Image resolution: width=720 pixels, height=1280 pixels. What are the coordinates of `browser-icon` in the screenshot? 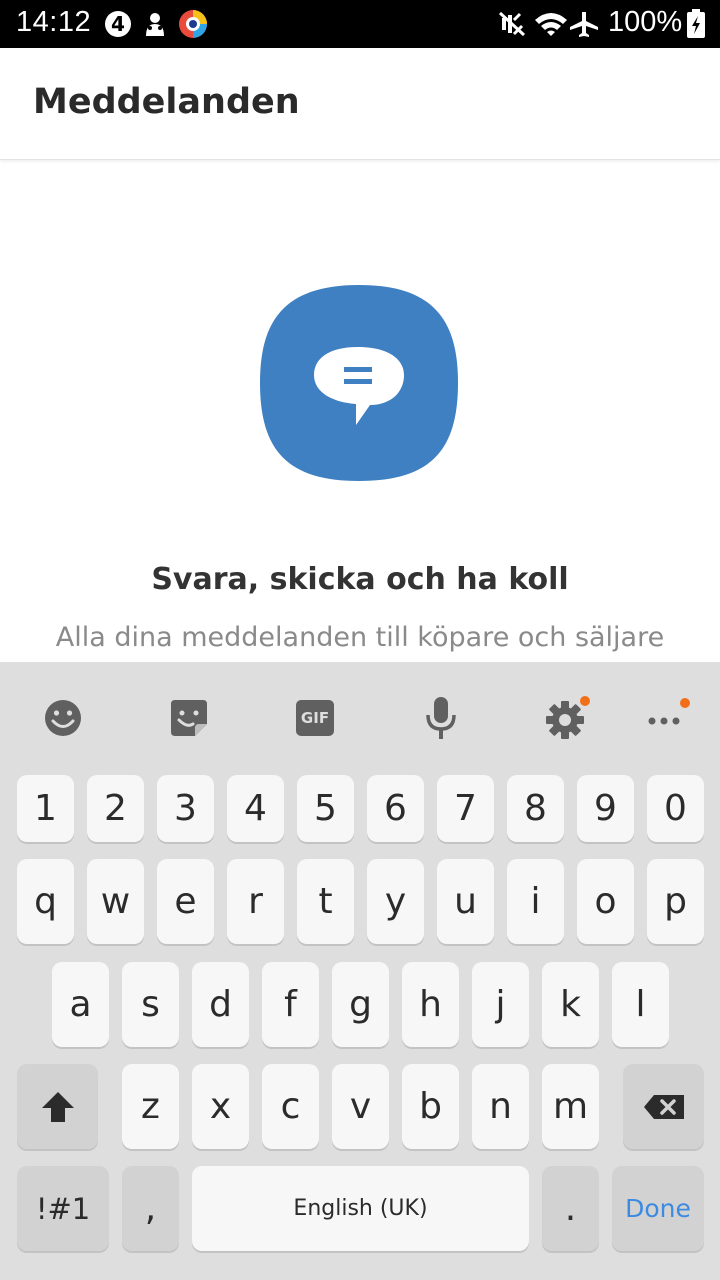 It's located at (193, 24).